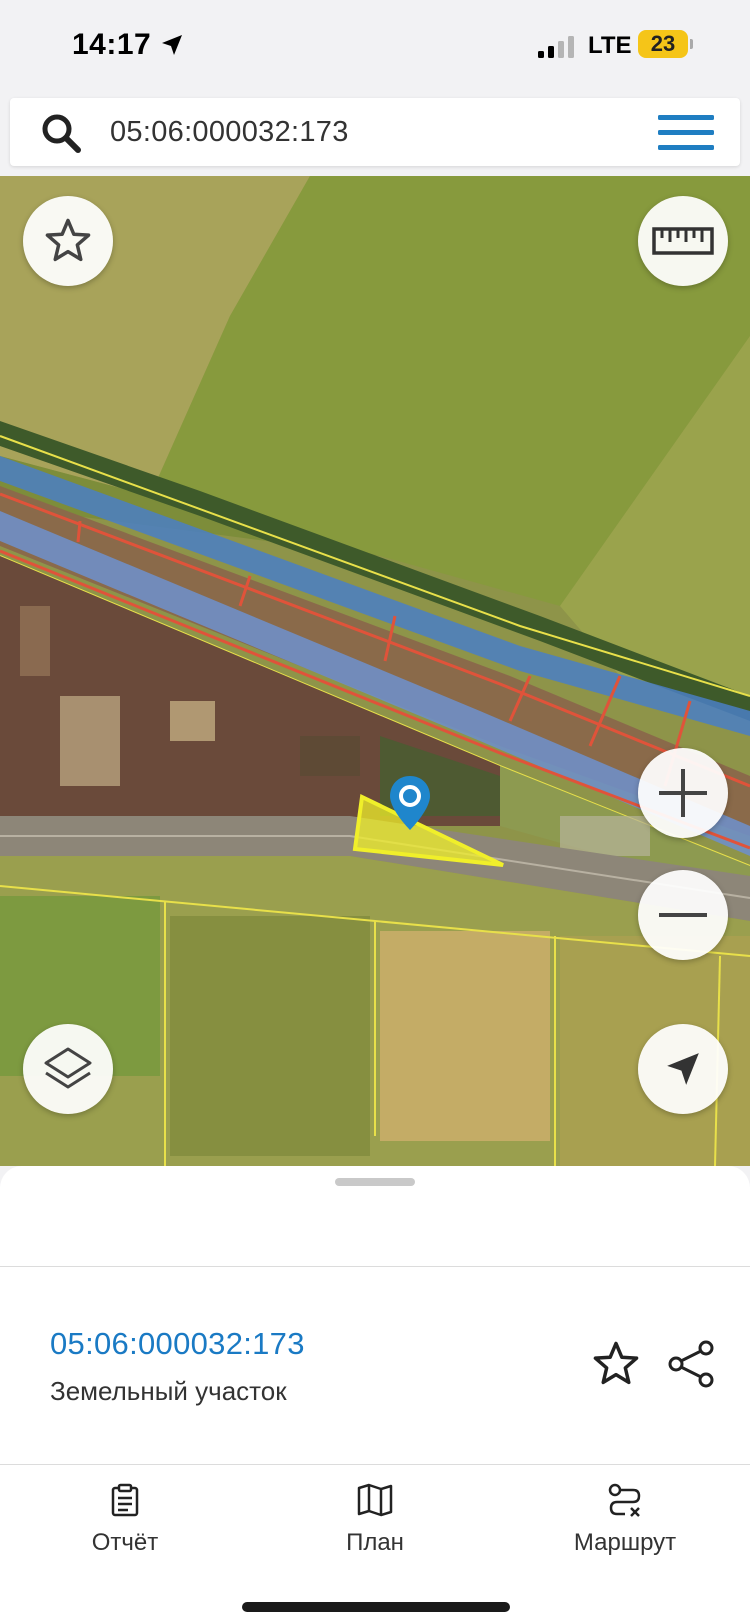 This screenshot has height=1623, width=750. Describe the element at coordinates (177, 1344) in the screenshot. I see `parcel-cadastral-number: 05:06:000032:173` at that location.